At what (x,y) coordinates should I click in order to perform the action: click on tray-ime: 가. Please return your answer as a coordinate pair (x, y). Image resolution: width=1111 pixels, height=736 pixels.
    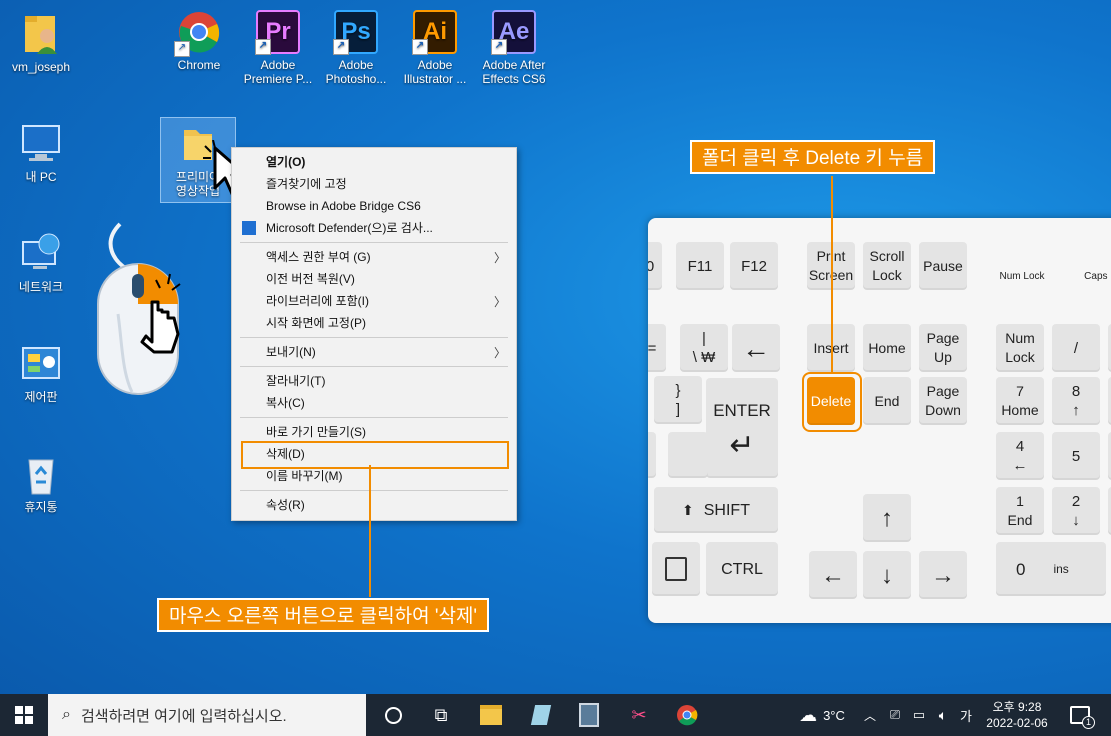
    Looking at the image, I should click on (966, 715).